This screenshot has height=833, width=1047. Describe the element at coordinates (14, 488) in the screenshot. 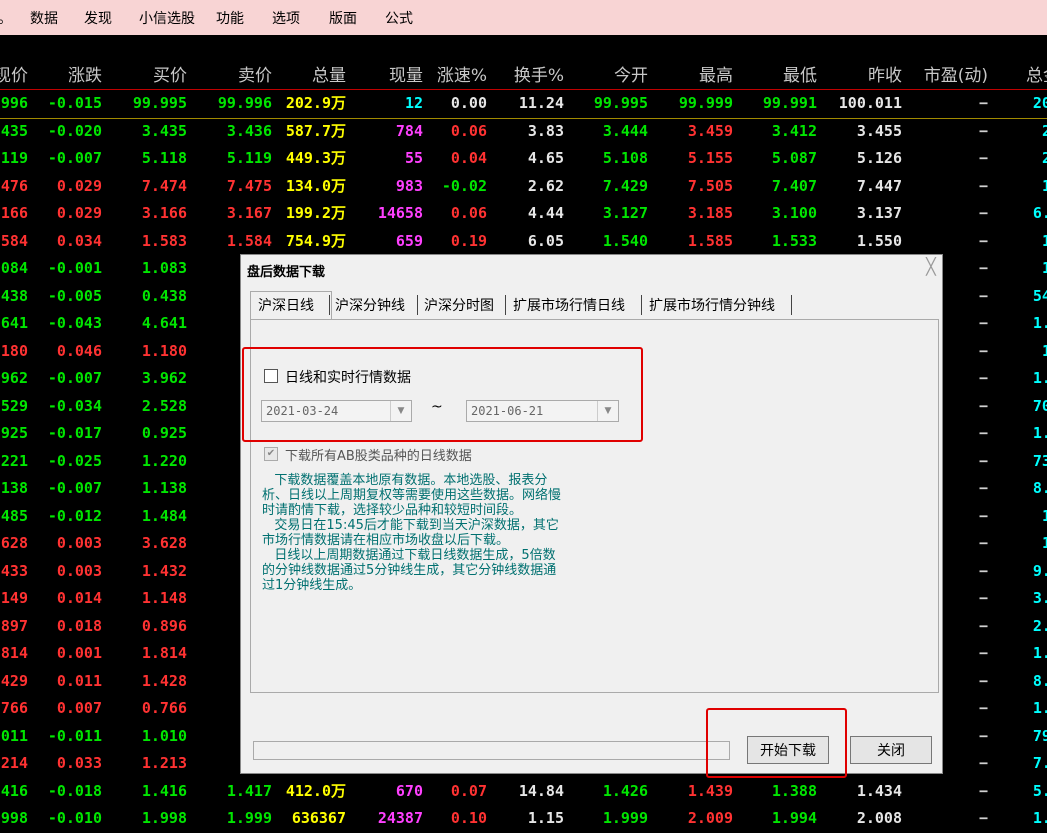

I see `table-cell: 138` at that location.